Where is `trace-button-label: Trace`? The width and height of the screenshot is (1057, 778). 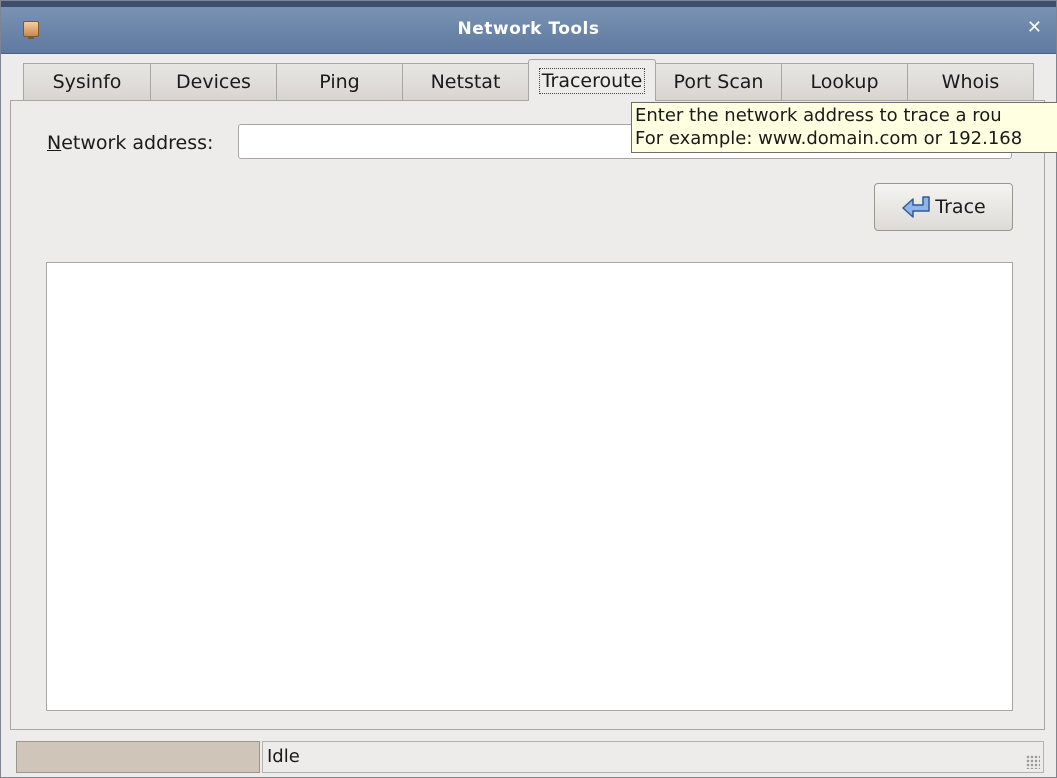
trace-button-label: Trace is located at coordinates (960, 207).